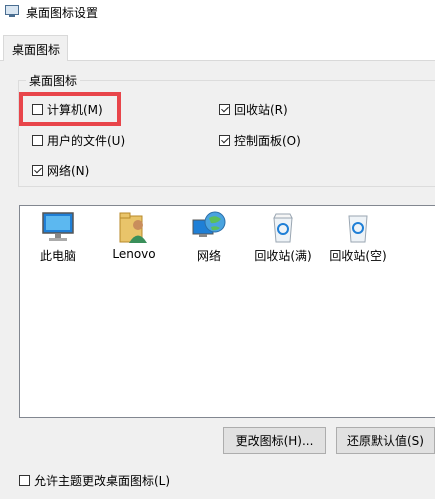 The image size is (435, 499). I want to click on highlight-box, so click(70, 109).